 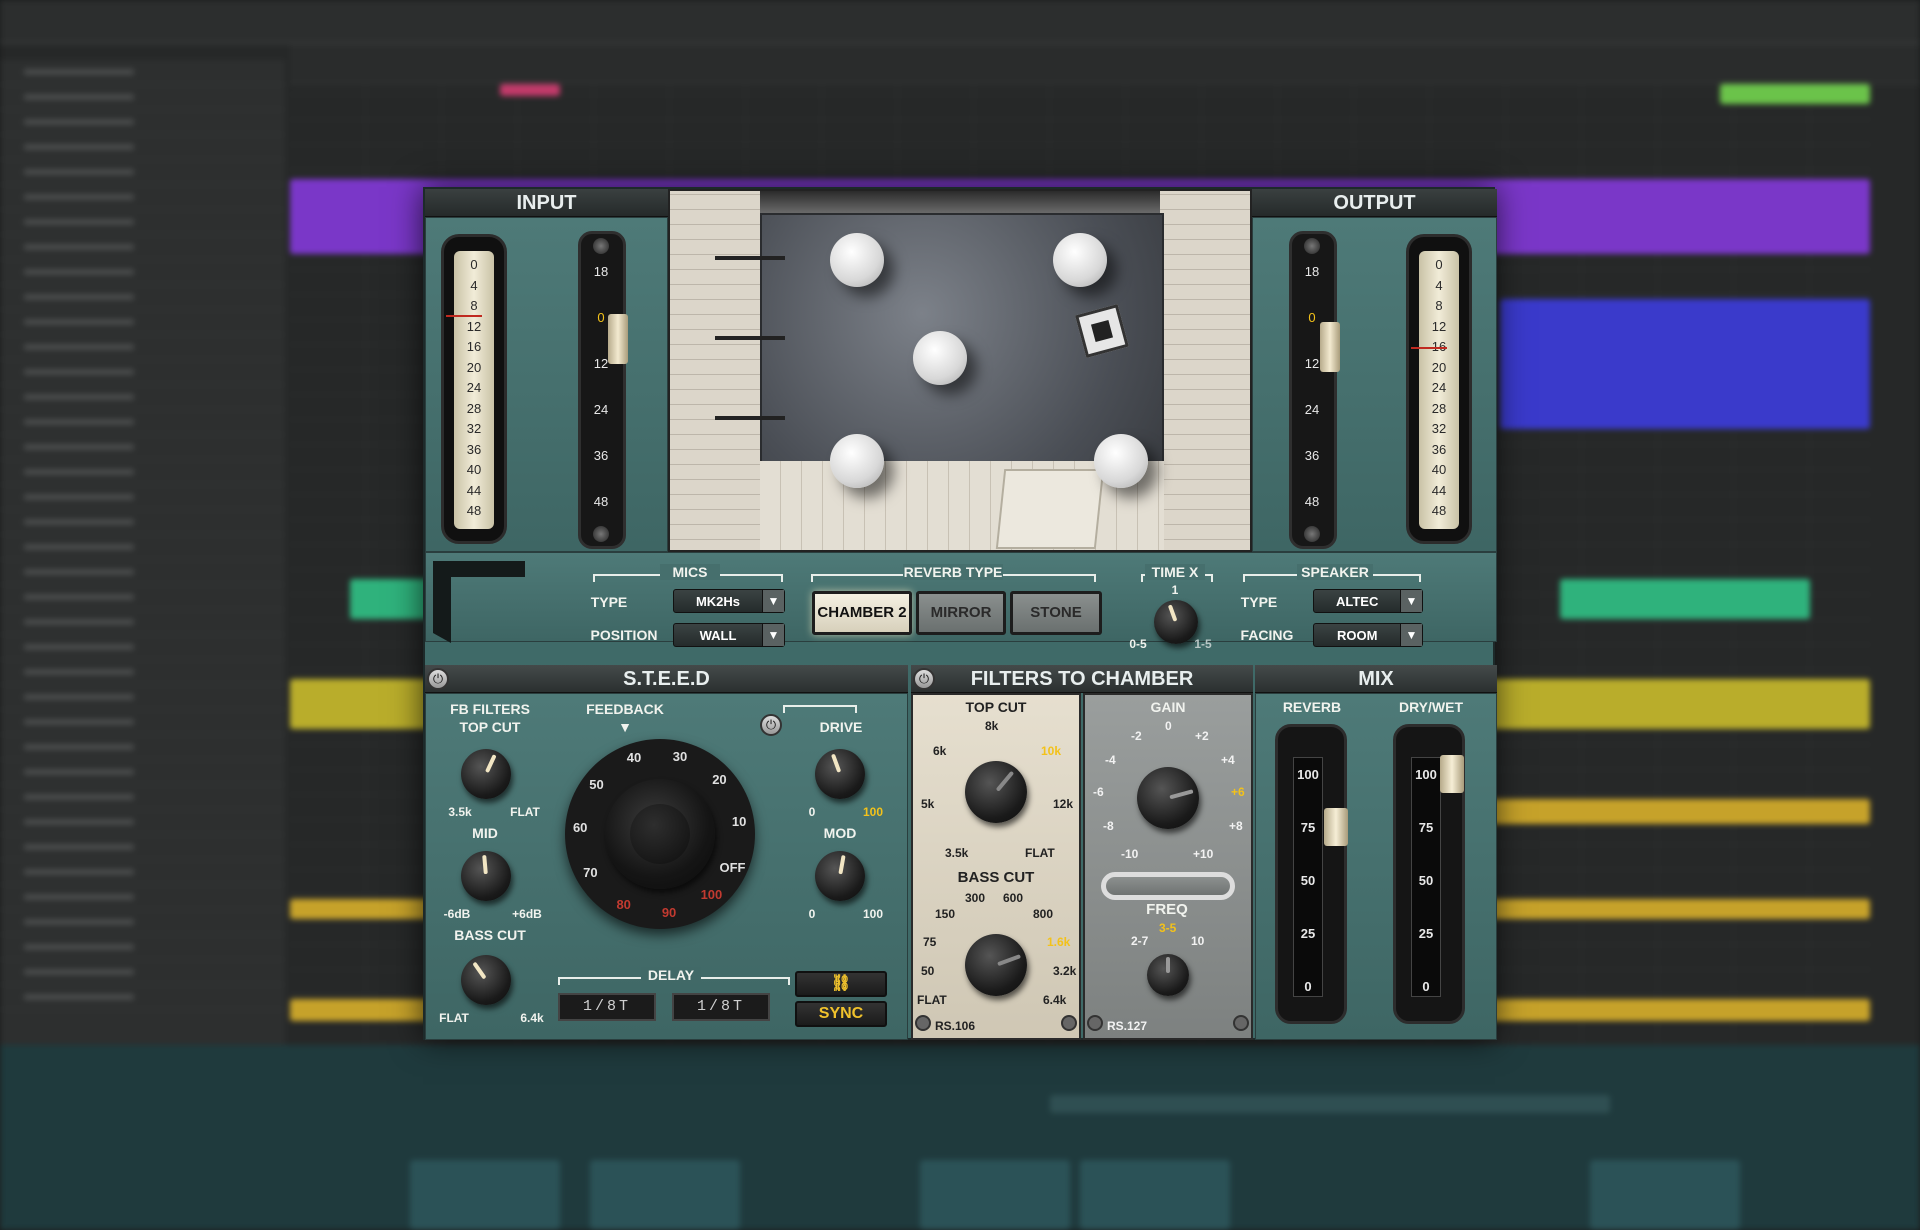 I want to click on vu-tick-label: 20, so click(x=474, y=367).